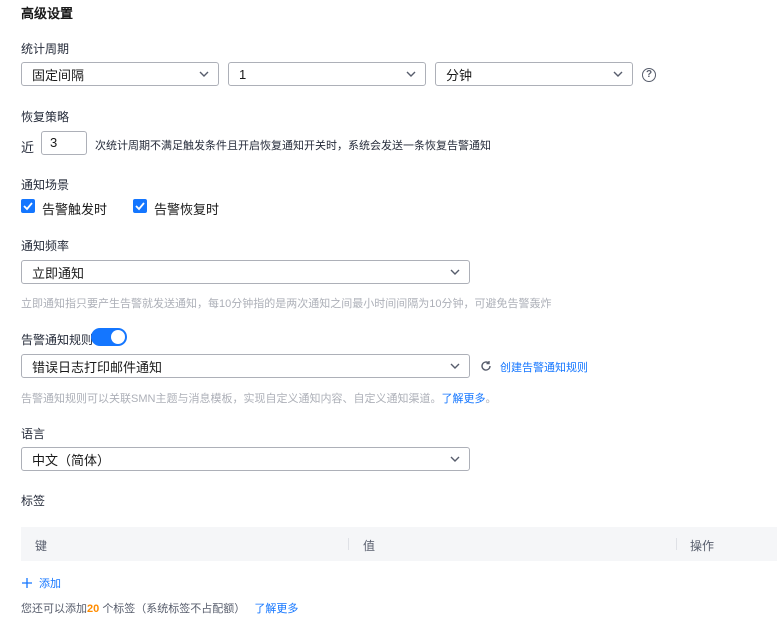 This screenshot has width=777, height=618. I want to click on recovery-prefix: 近, so click(28, 147).